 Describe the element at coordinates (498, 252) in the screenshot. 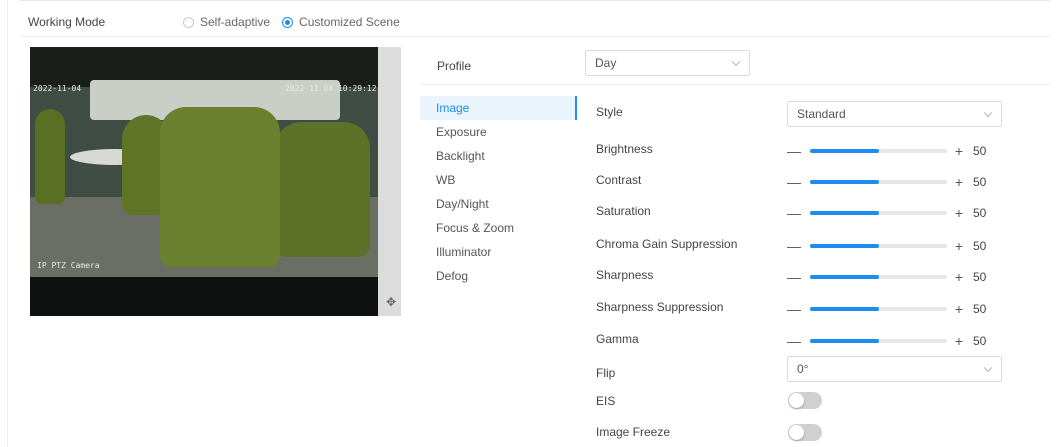

I see `nav-item-illuminator: Illuminator` at that location.